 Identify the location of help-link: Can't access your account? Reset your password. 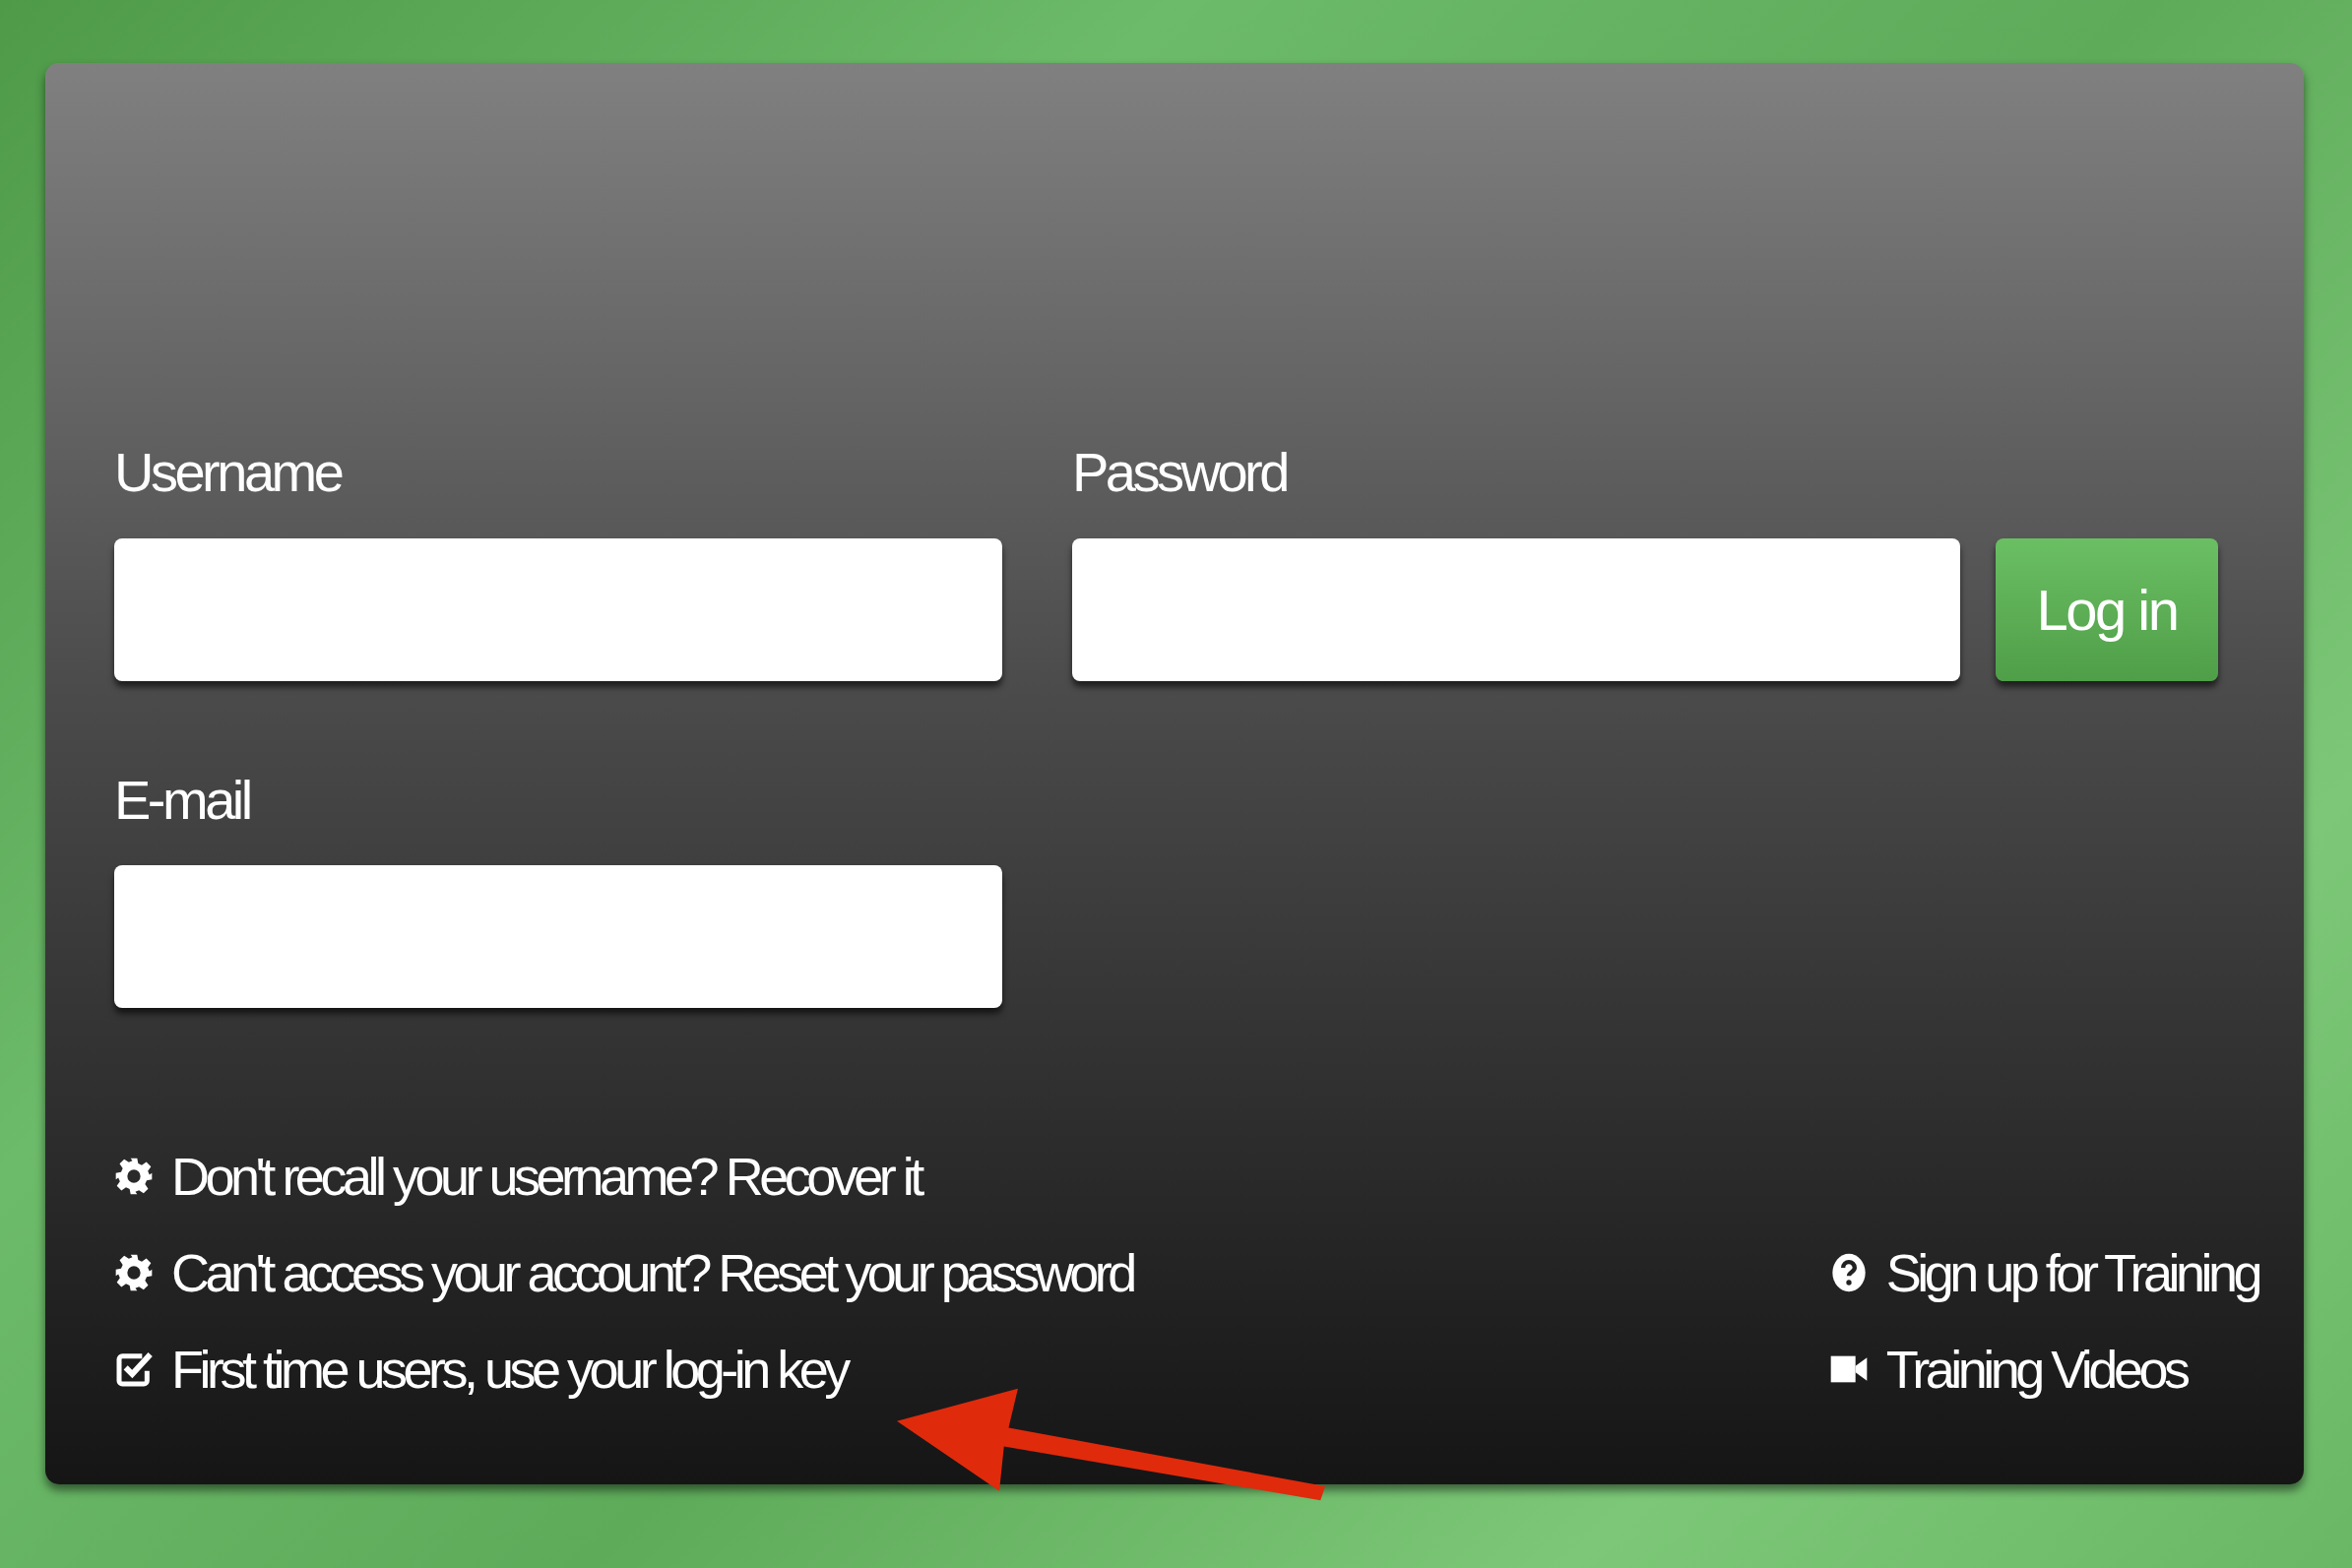
(652, 1273).